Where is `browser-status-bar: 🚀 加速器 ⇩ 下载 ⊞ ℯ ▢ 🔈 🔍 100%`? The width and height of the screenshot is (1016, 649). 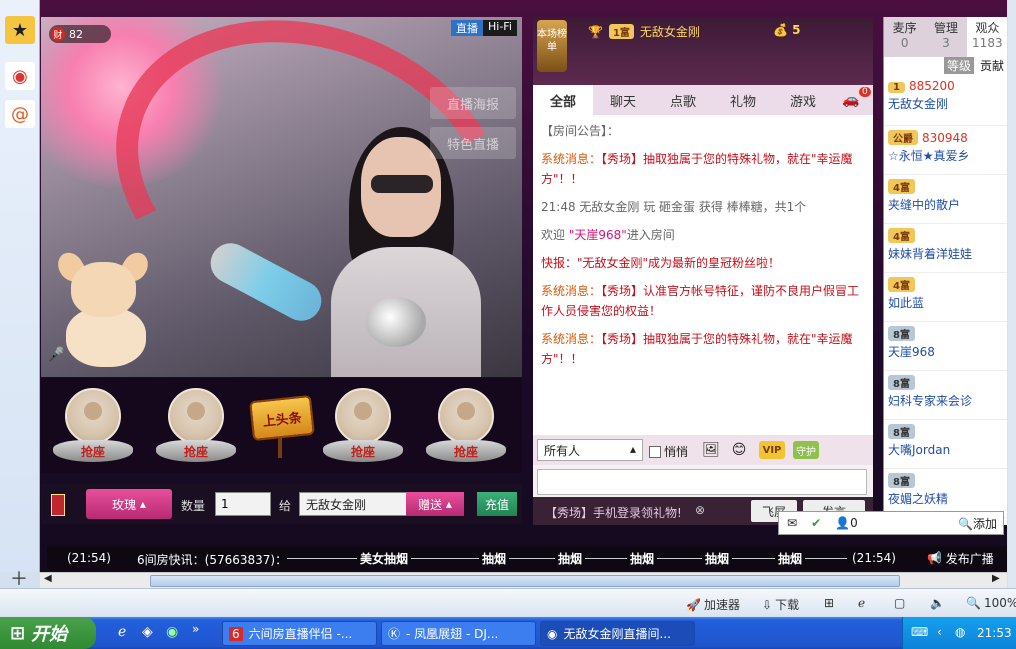
browser-status-bar: 🚀 加速器 ⇩ 下载 ⊞ ℯ ▢ 🔈 🔍 100% is located at coordinates (508, 602).